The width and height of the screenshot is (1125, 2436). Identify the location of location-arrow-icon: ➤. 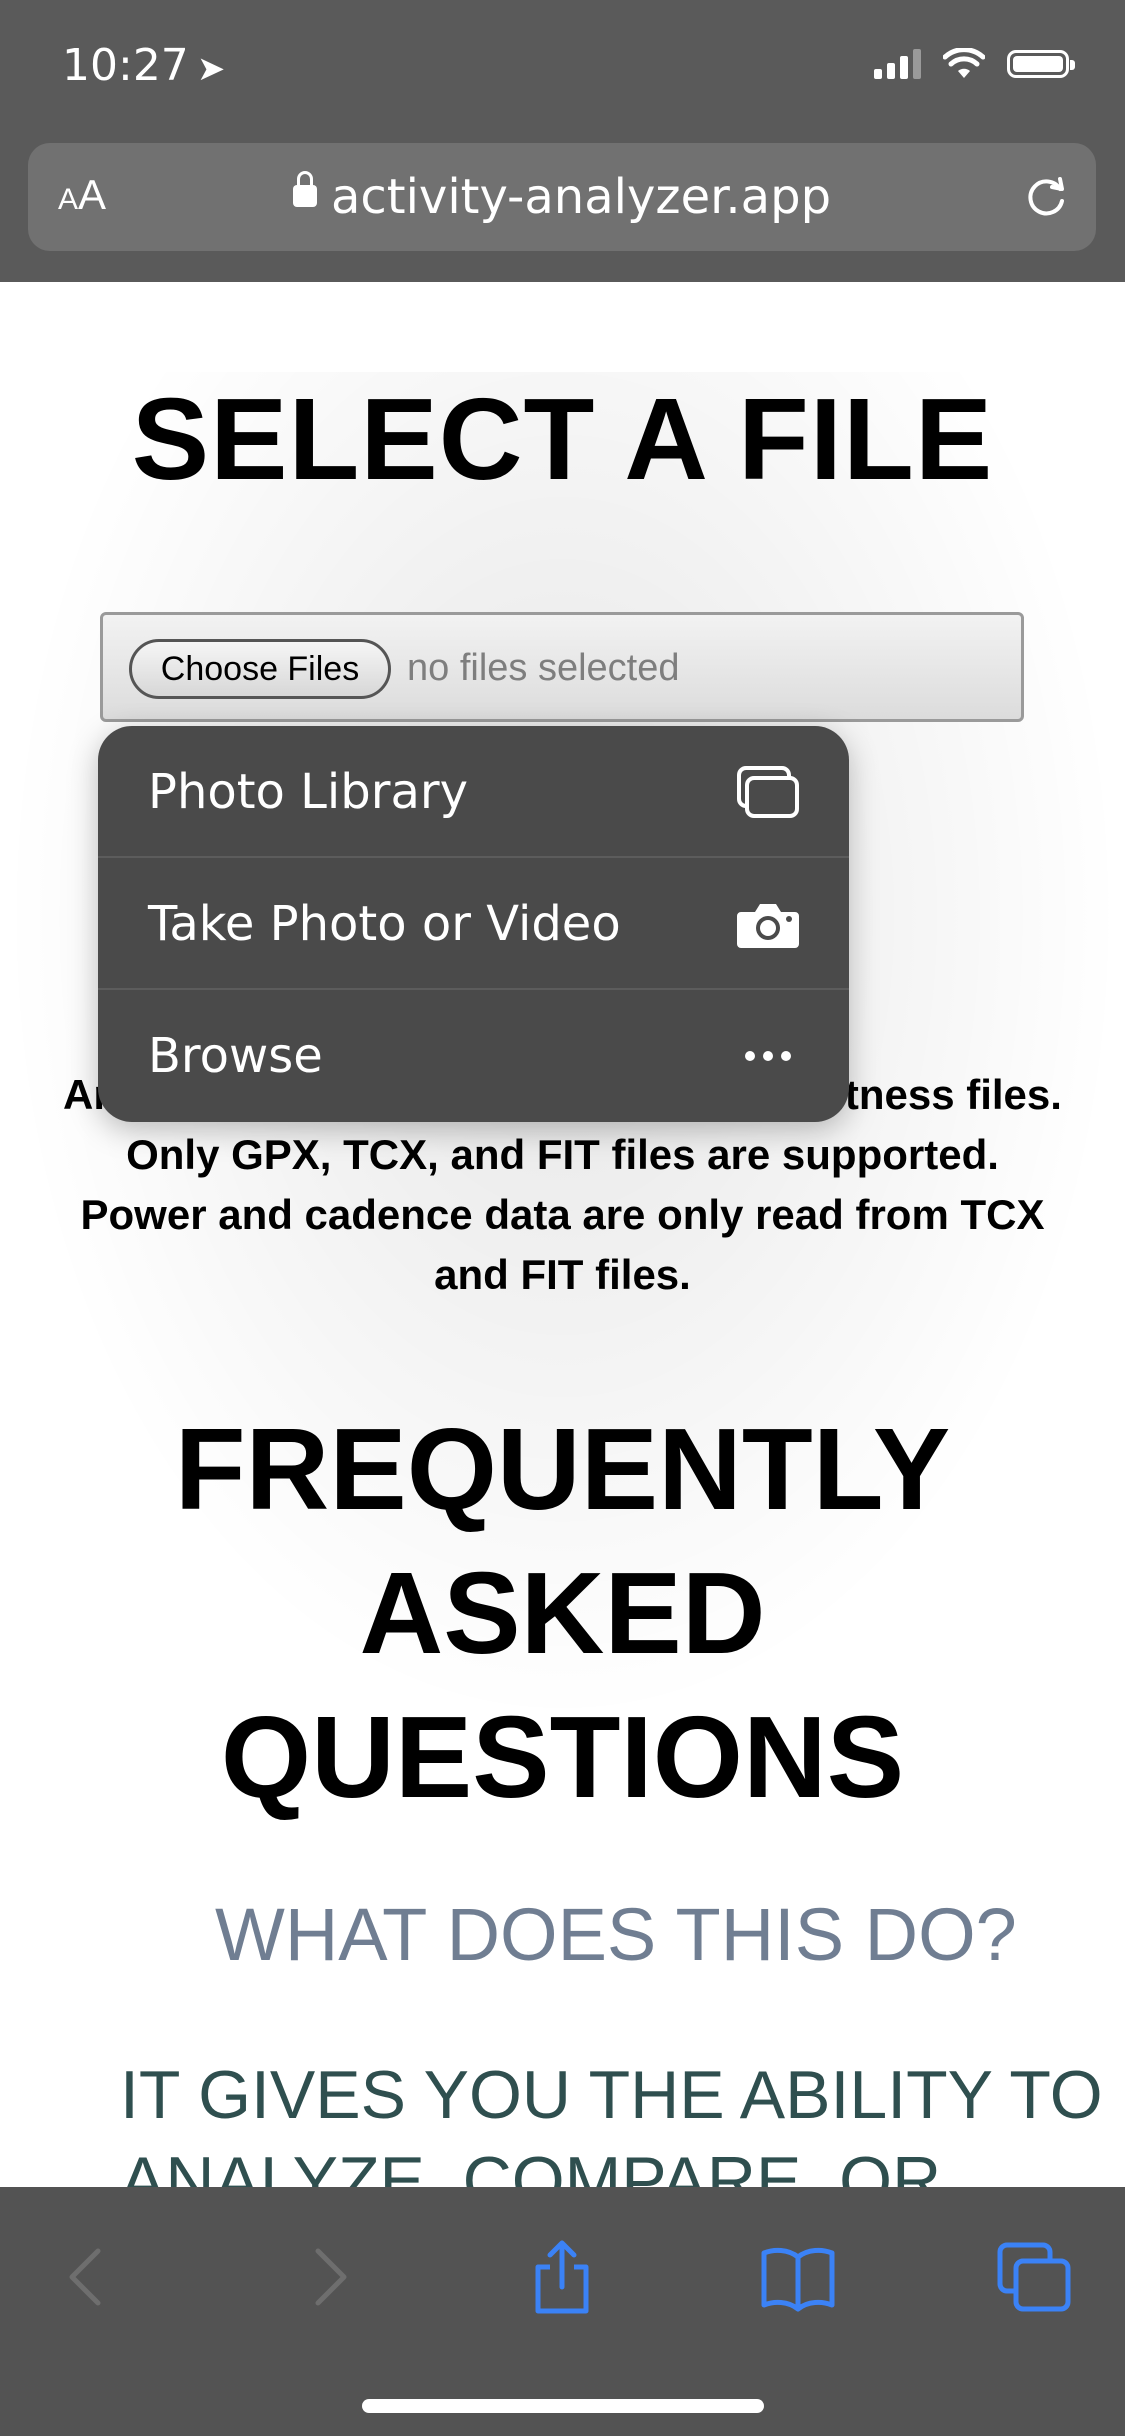
(211, 69).